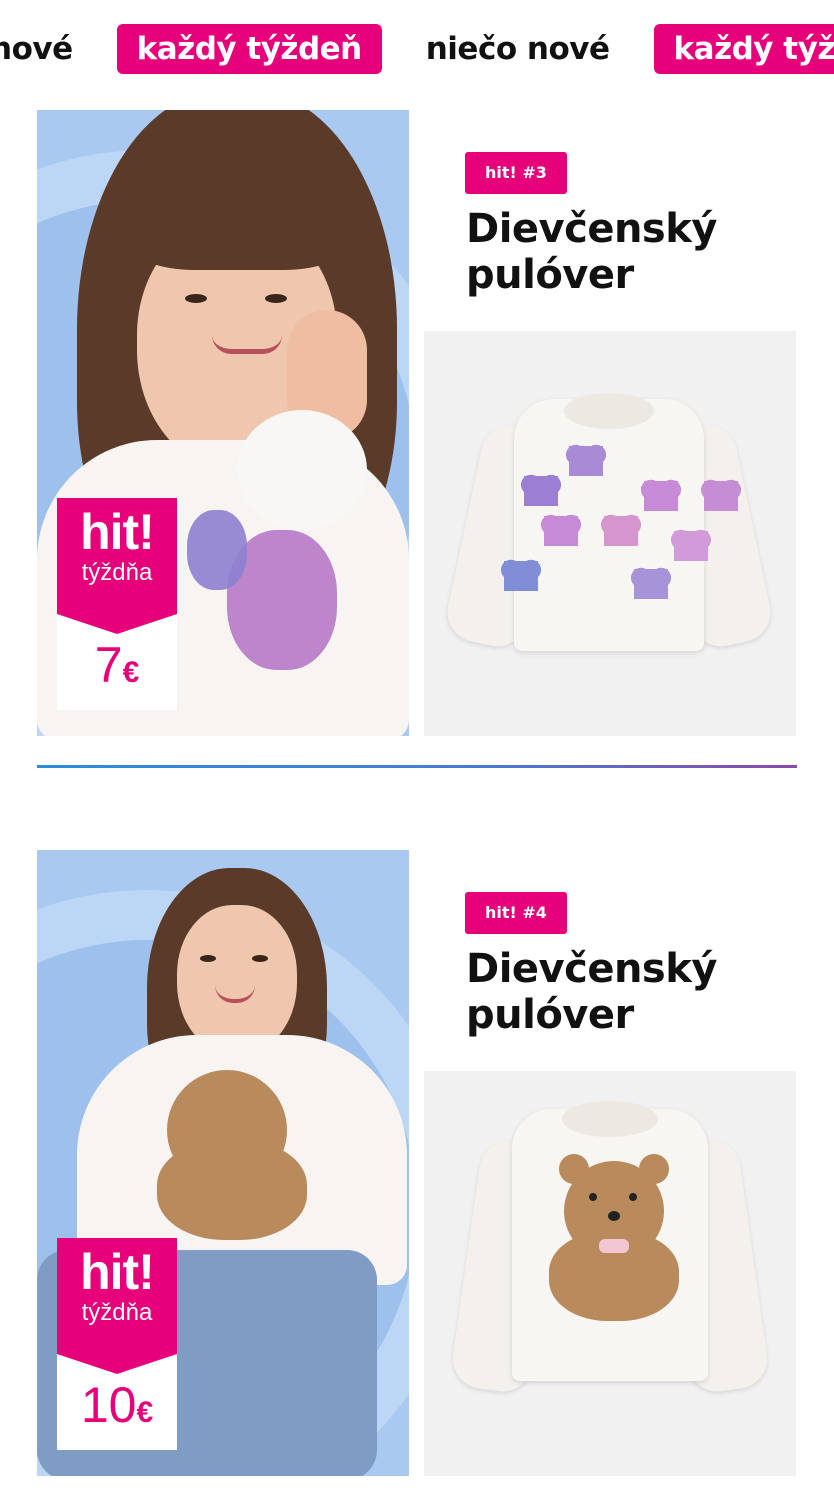 The height and width of the screenshot is (1500, 834). I want to click on marquee-track: nové každý týždeň niečo nové každý týž, so click(417, 49).